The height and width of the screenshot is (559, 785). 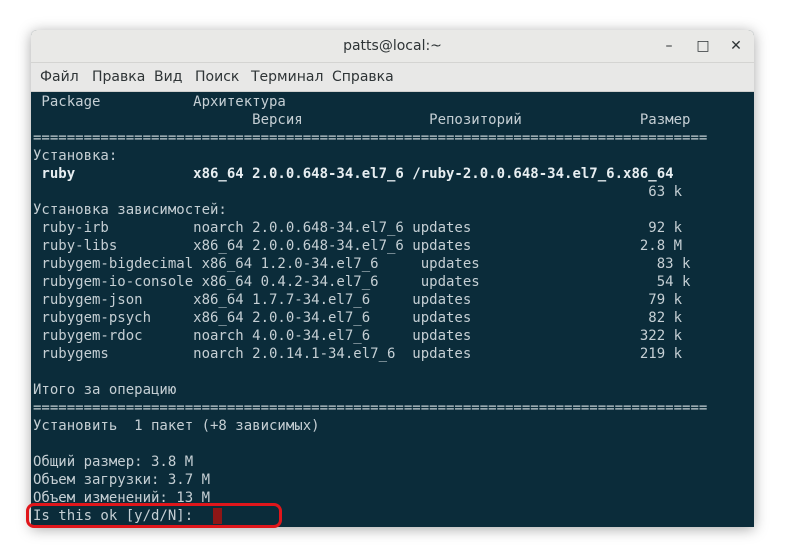 I want to click on minimize-icon: –, so click(x=669, y=46).